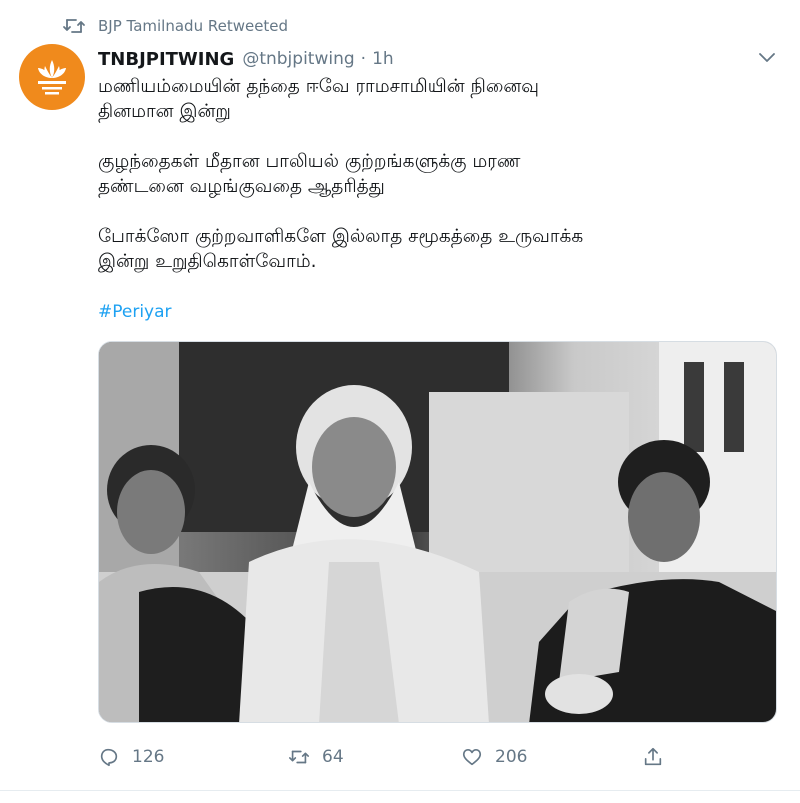 Image resolution: width=800 pixels, height=803 pixels. Describe the element at coordinates (472, 757) in the screenshot. I see `heart-icon` at that location.